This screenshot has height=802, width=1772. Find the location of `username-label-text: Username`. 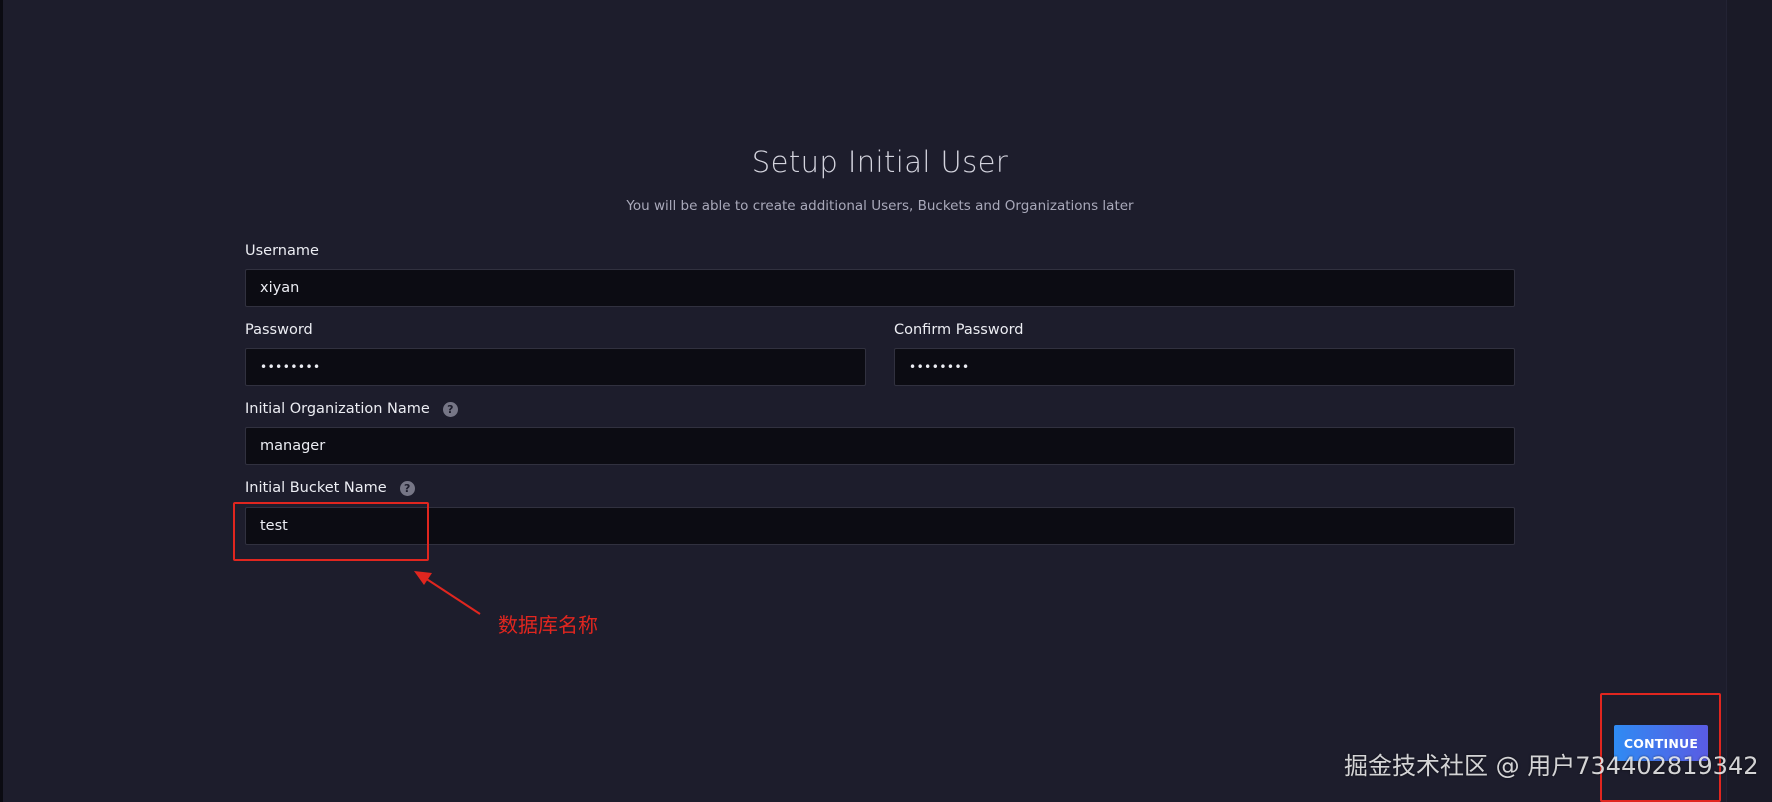

username-label-text: Username is located at coordinates (282, 251).